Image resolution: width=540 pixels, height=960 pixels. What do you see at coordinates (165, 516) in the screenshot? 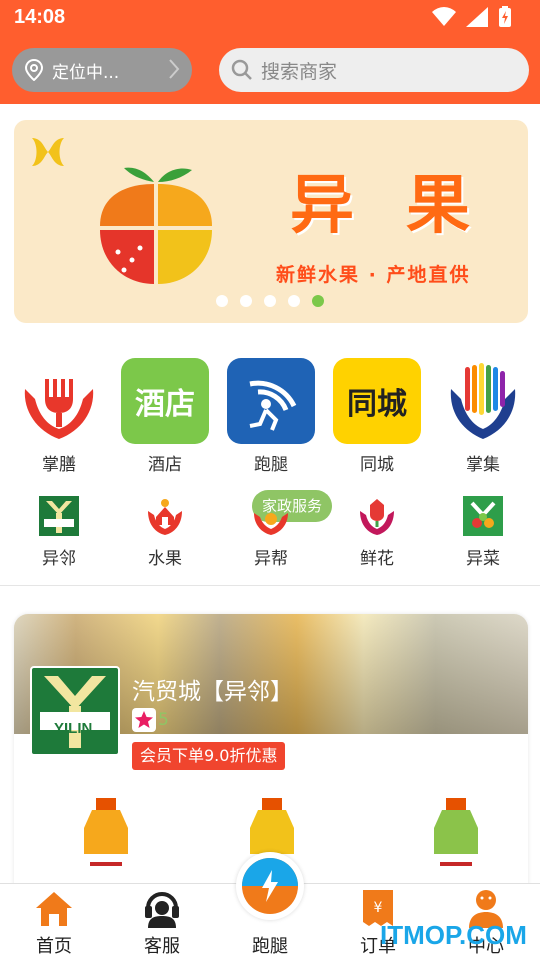
I see `fruit-house-icon` at bounding box center [165, 516].